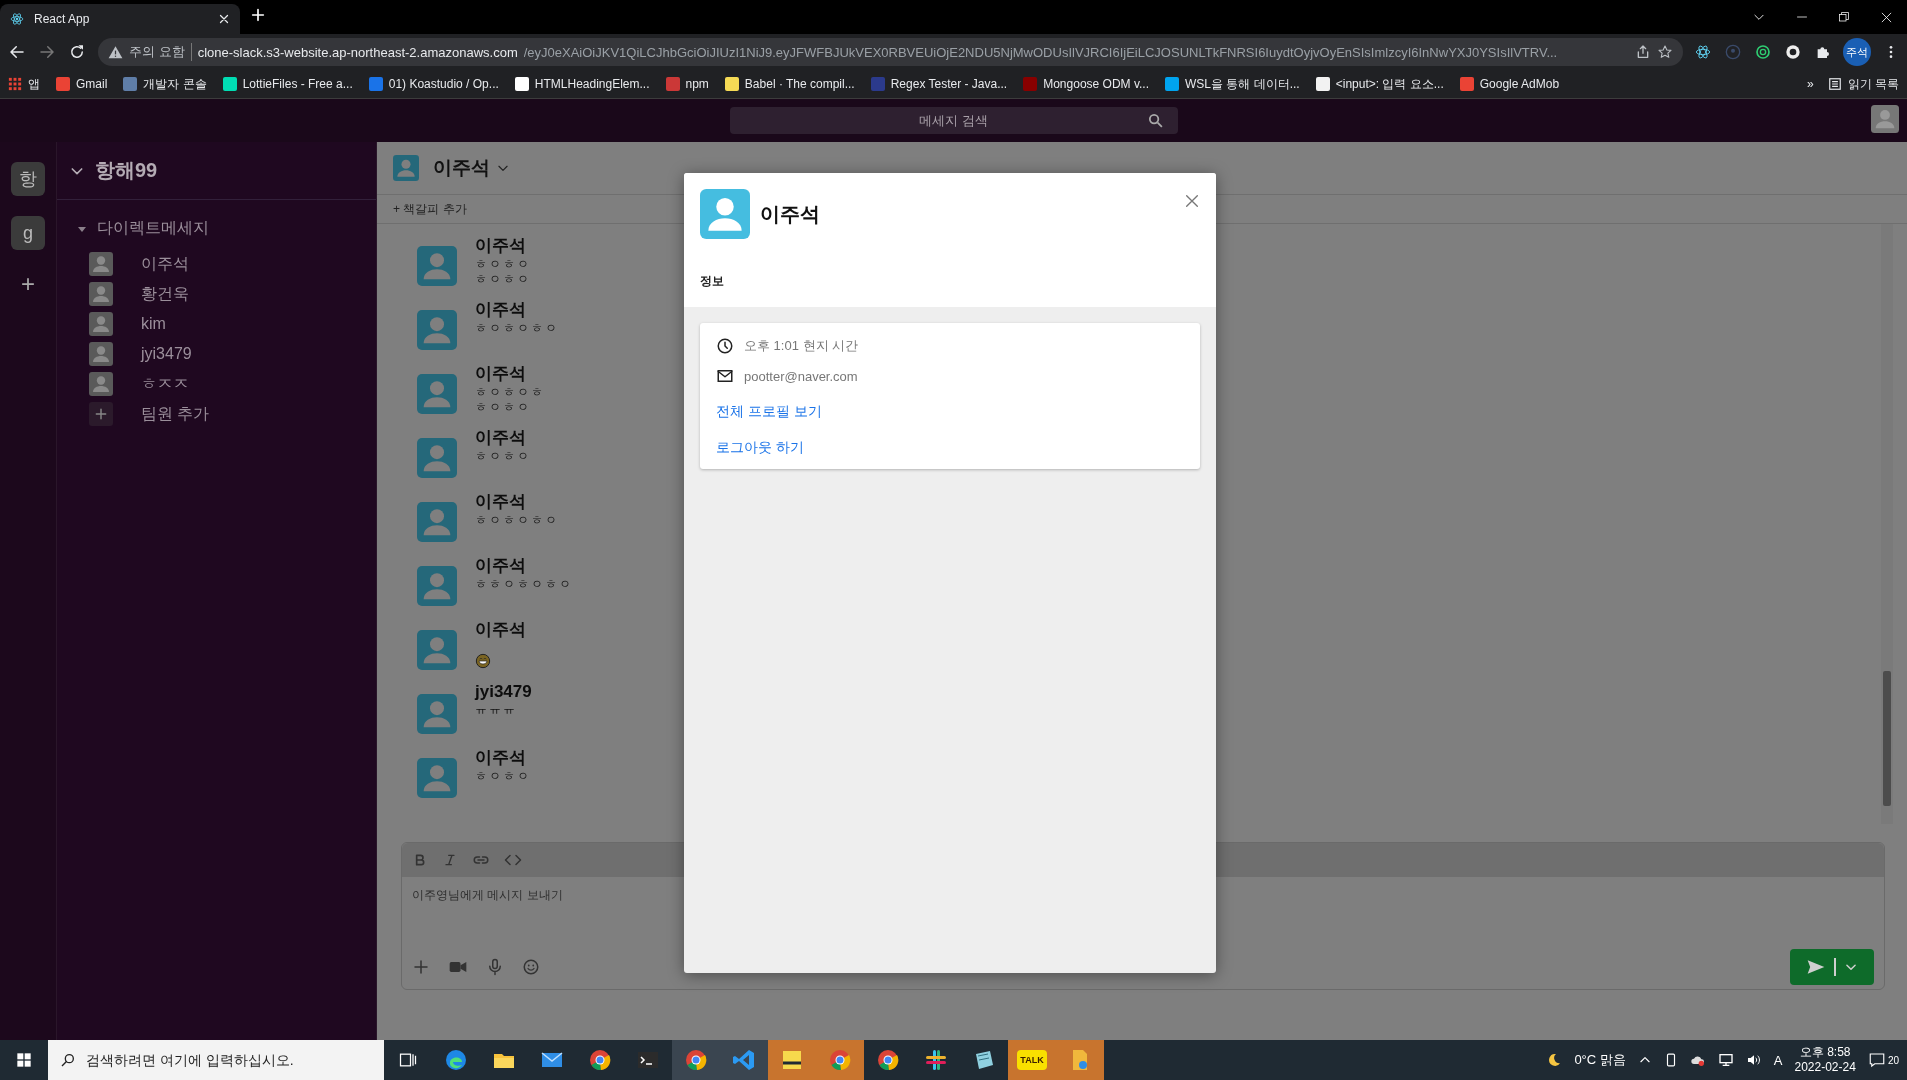 The height and width of the screenshot is (1080, 1907). Describe the element at coordinates (1825, 1060) in the screenshot. I see `clock: 오후 8:58 2022-02-24` at that location.